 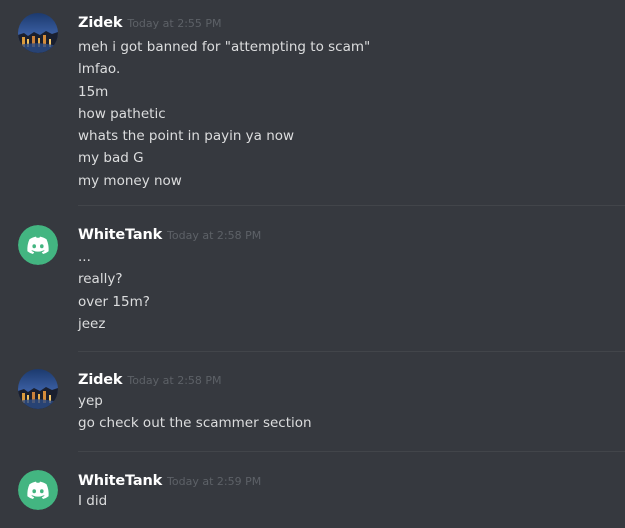 What do you see at coordinates (195, 423) in the screenshot?
I see `message-text: go check out the scammer section` at bounding box center [195, 423].